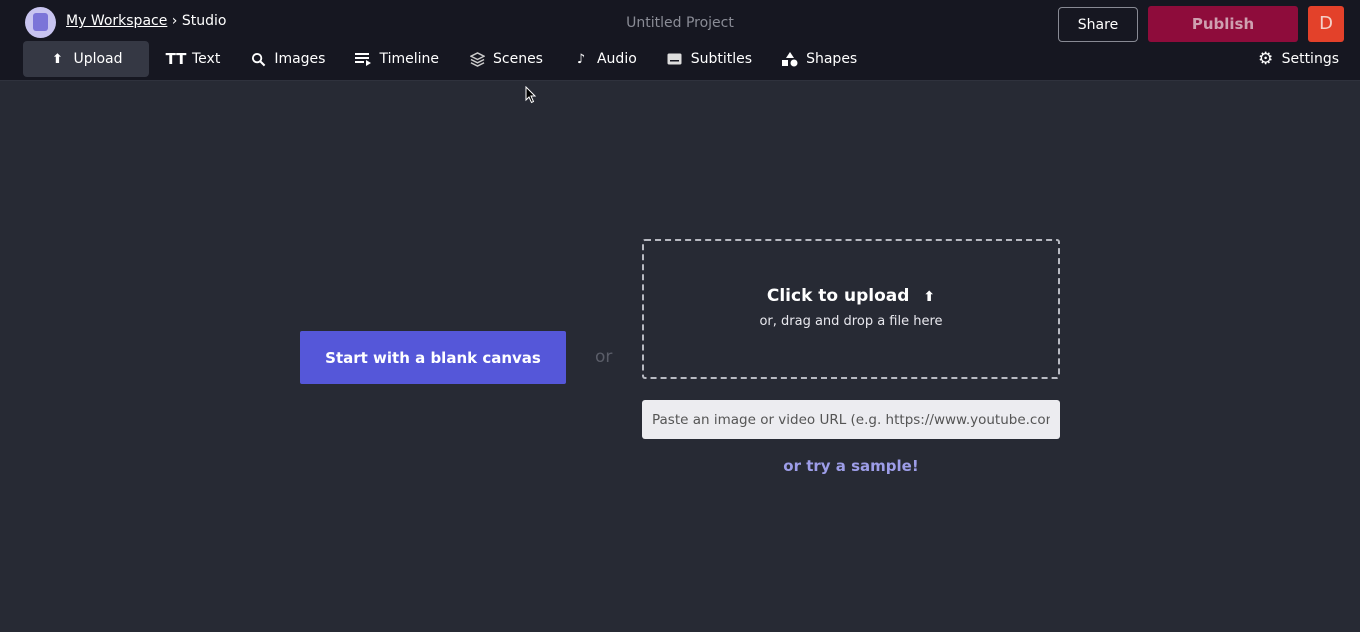 The height and width of the screenshot is (632, 1360). What do you see at coordinates (409, 59) in the screenshot?
I see `tab-label: Timeline` at bounding box center [409, 59].